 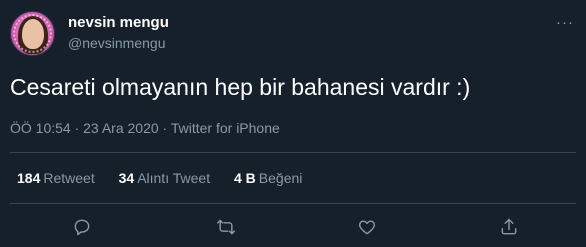 What do you see at coordinates (69, 178) in the screenshot?
I see `retweet-label: Retweet` at bounding box center [69, 178].